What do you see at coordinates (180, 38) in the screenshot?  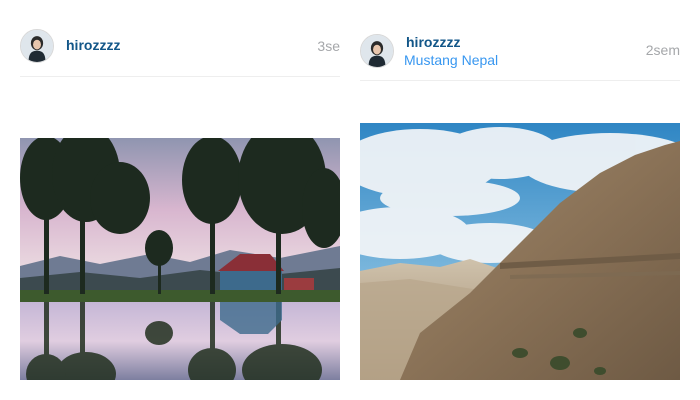 I see `post-header: hirozzzz 3se` at bounding box center [180, 38].